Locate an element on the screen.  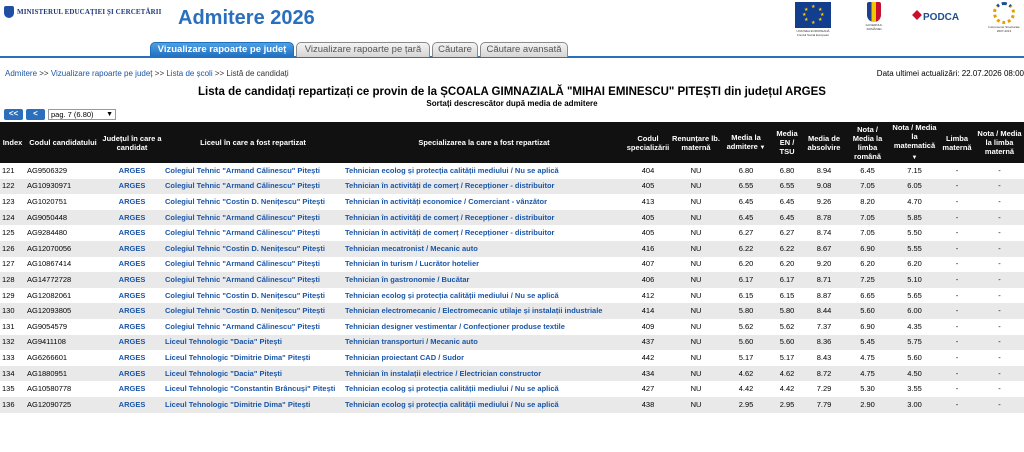
column-header-index: Index is located at coordinates (12, 142).